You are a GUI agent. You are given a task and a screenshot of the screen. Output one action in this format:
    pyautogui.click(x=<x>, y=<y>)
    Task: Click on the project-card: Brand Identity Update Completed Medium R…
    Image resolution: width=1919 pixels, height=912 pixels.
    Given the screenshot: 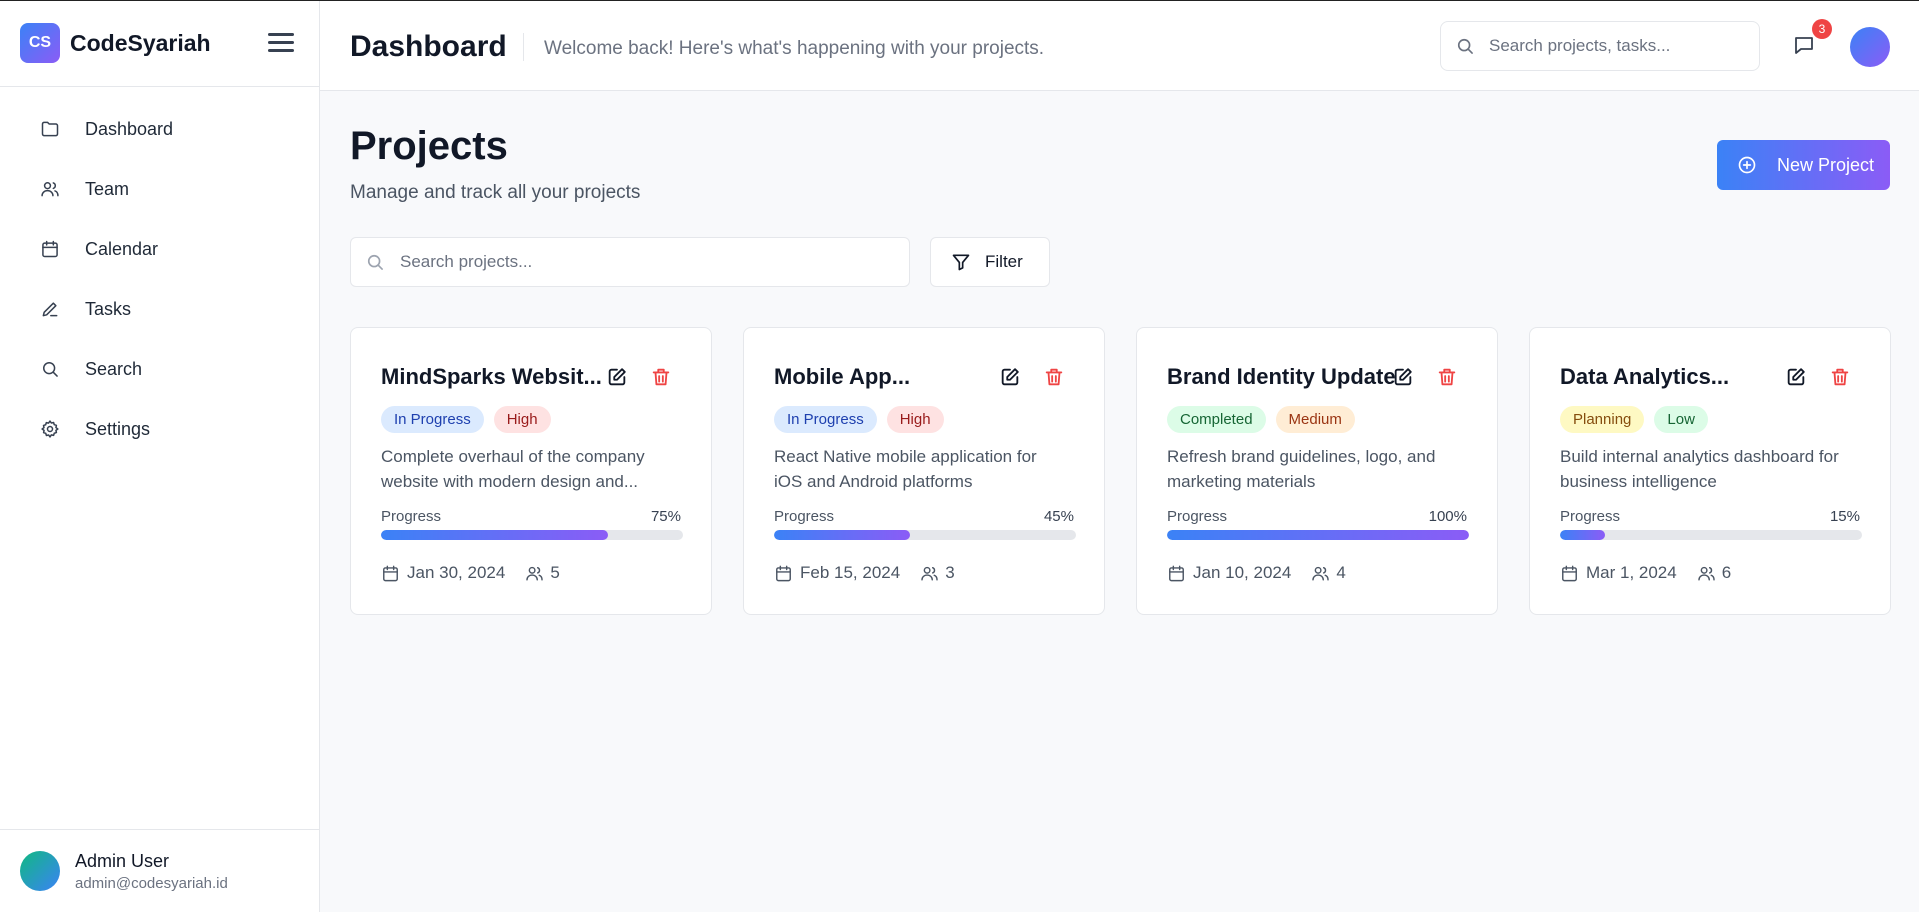 What is the action you would take?
    pyautogui.click(x=1317, y=471)
    